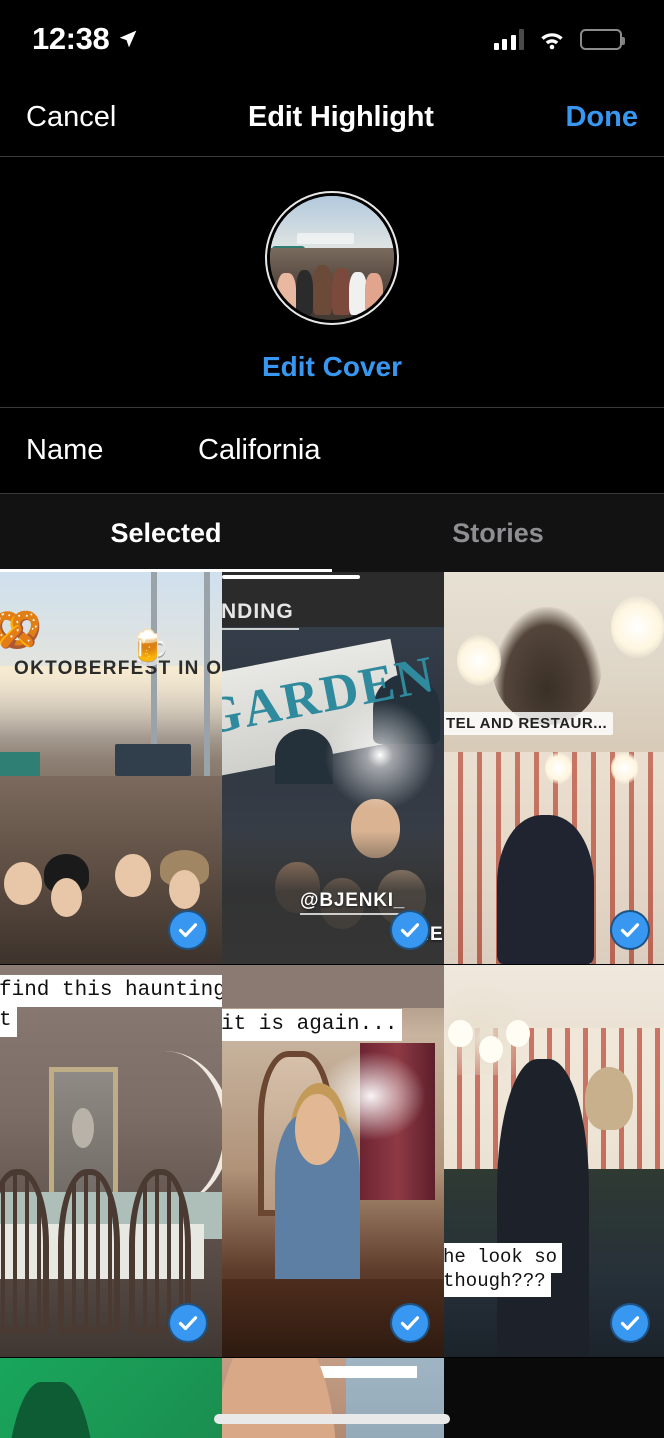 Image resolution: width=664 pixels, height=1438 pixels. I want to click on grid-item-green-photo, so click(111, 1398).